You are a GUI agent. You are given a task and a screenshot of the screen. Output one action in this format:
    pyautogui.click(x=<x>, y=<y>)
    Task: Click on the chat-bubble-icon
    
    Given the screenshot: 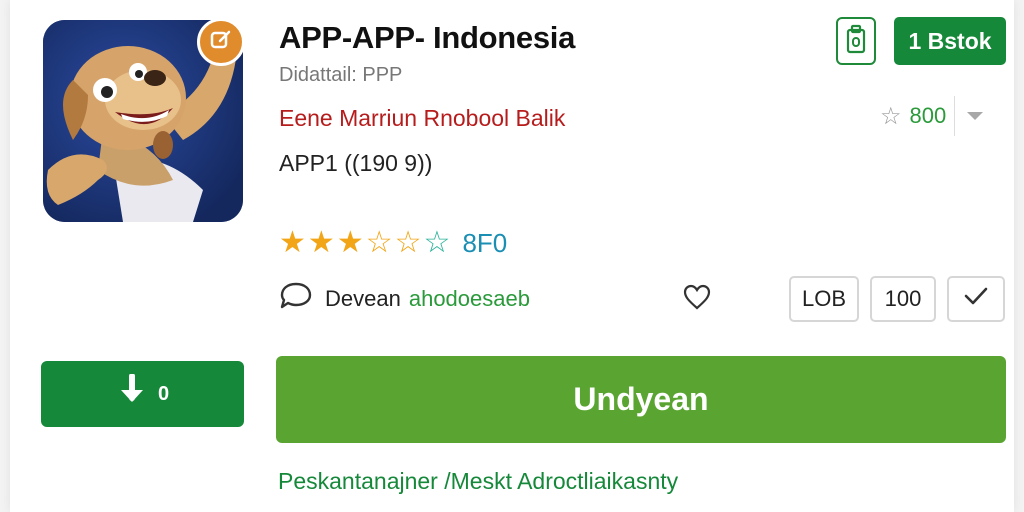 What is the action you would take?
    pyautogui.click(x=296, y=299)
    